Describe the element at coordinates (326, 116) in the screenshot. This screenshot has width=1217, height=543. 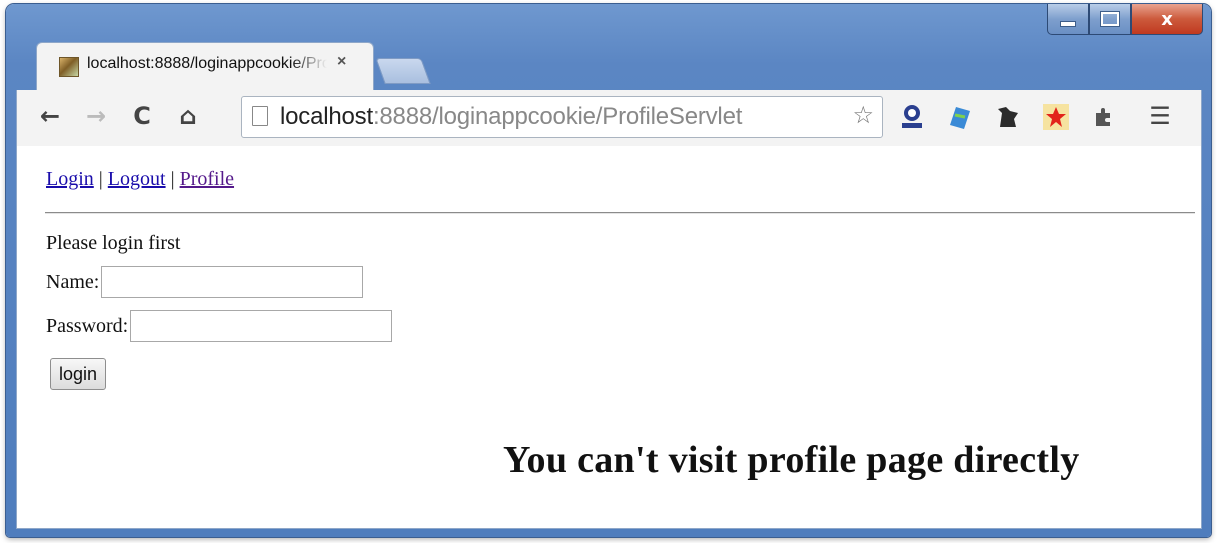
I see `url-host: localhost` at that location.